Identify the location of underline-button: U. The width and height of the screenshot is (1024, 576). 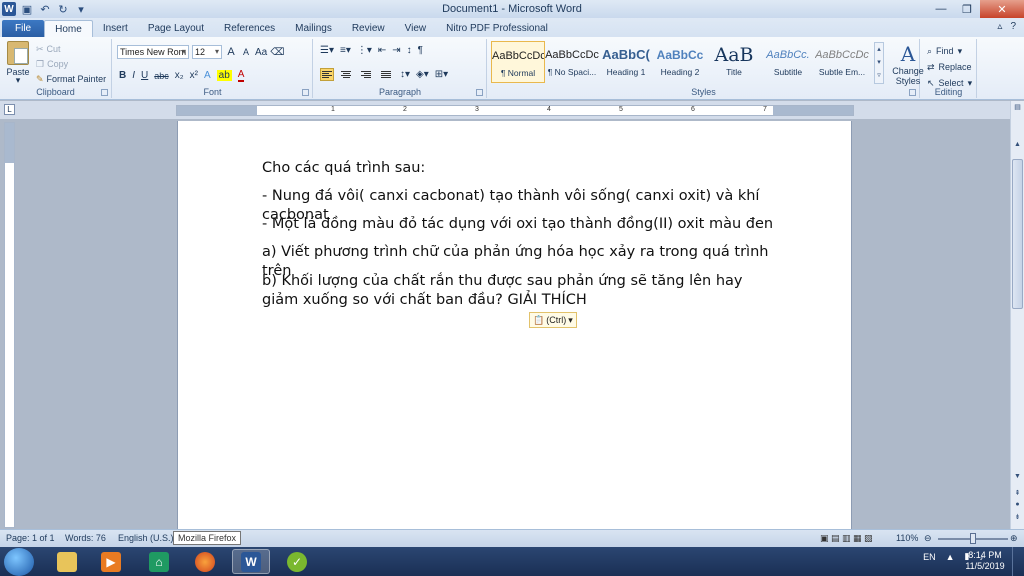
(144, 75).